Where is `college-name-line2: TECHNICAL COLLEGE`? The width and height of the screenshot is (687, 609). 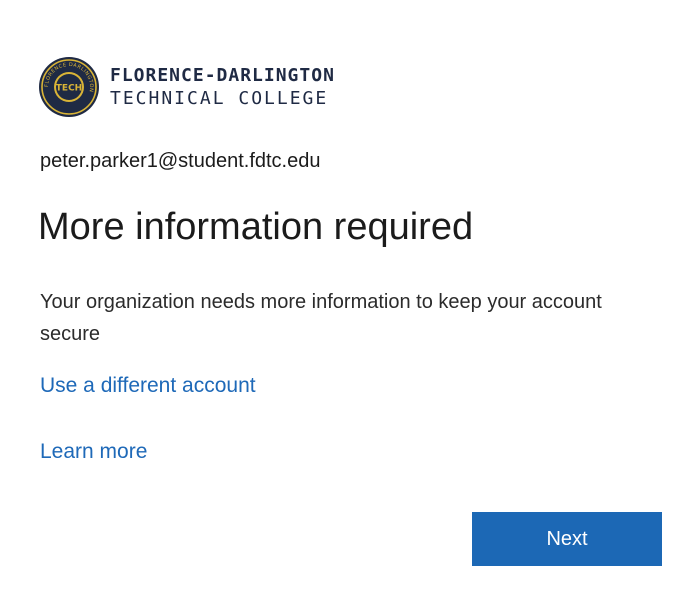 college-name-line2: TECHNICAL COLLEGE is located at coordinates (219, 98).